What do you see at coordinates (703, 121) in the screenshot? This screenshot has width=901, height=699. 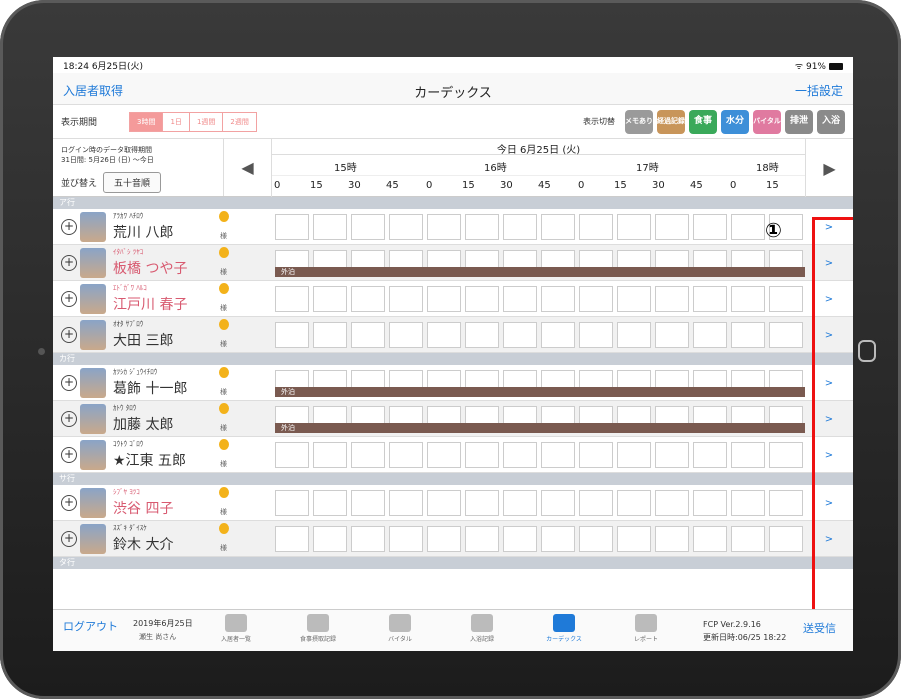 I see `toggle-meal-button: 食事` at bounding box center [703, 121].